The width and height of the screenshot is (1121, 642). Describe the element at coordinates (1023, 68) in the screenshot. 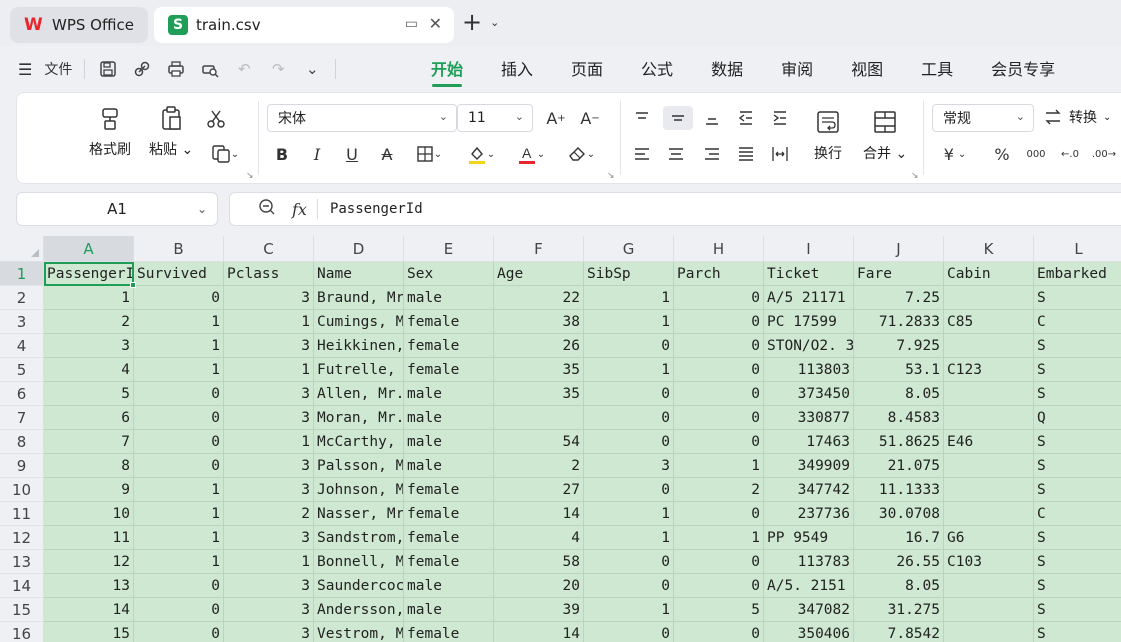

I see `tab-member: 会员专享` at that location.